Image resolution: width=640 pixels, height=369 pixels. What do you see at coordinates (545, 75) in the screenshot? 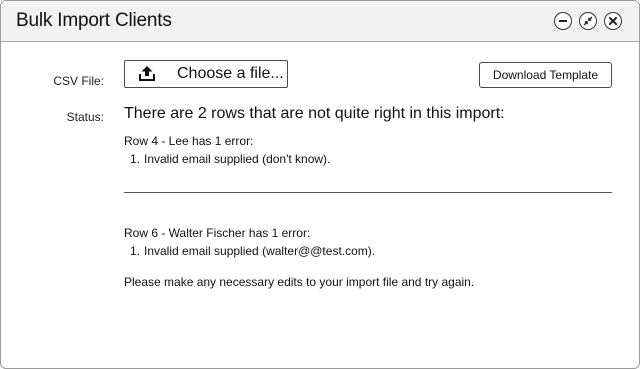
I see `download-template-button: Download Template` at bounding box center [545, 75].